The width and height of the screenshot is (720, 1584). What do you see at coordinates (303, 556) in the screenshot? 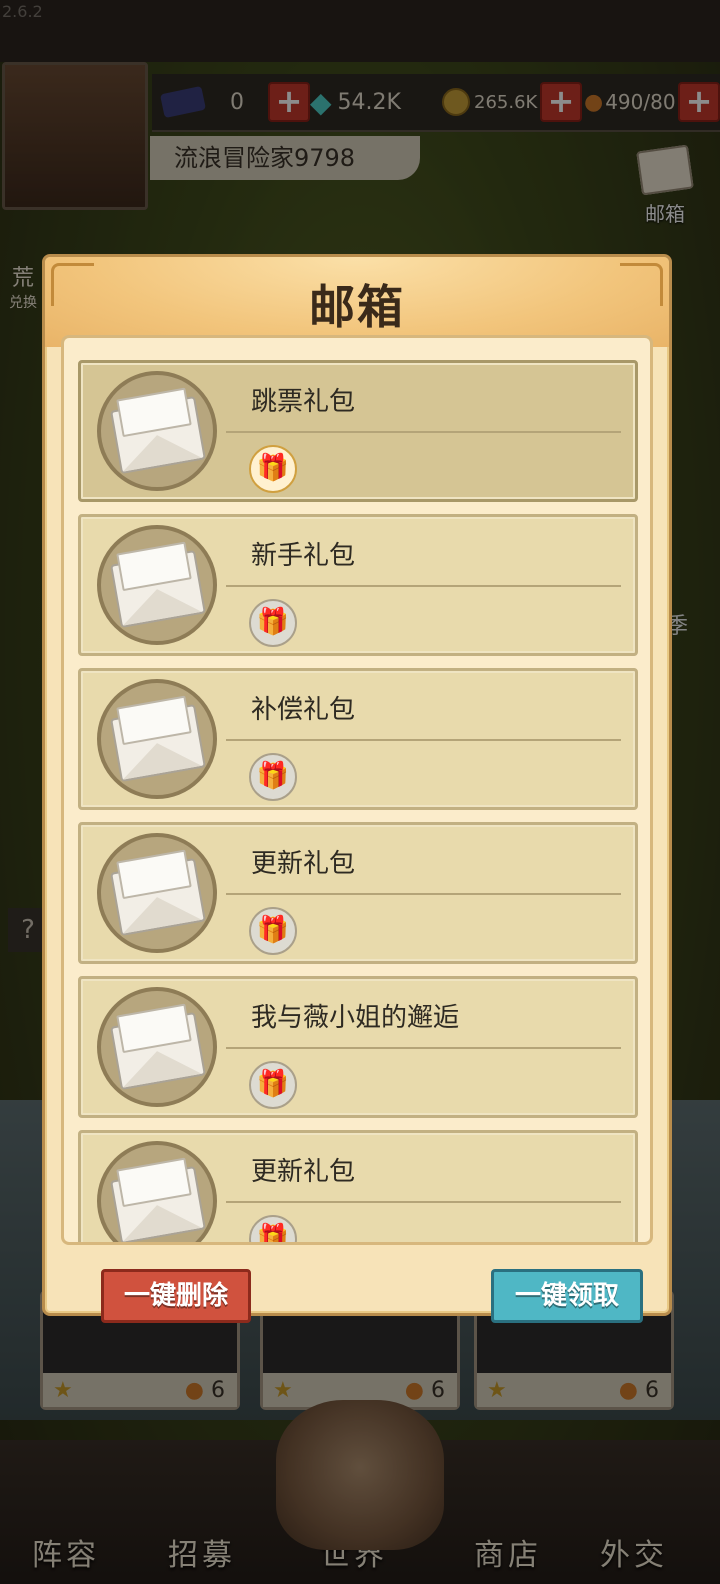
I see `mail-title: 新手礼包` at bounding box center [303, 556].